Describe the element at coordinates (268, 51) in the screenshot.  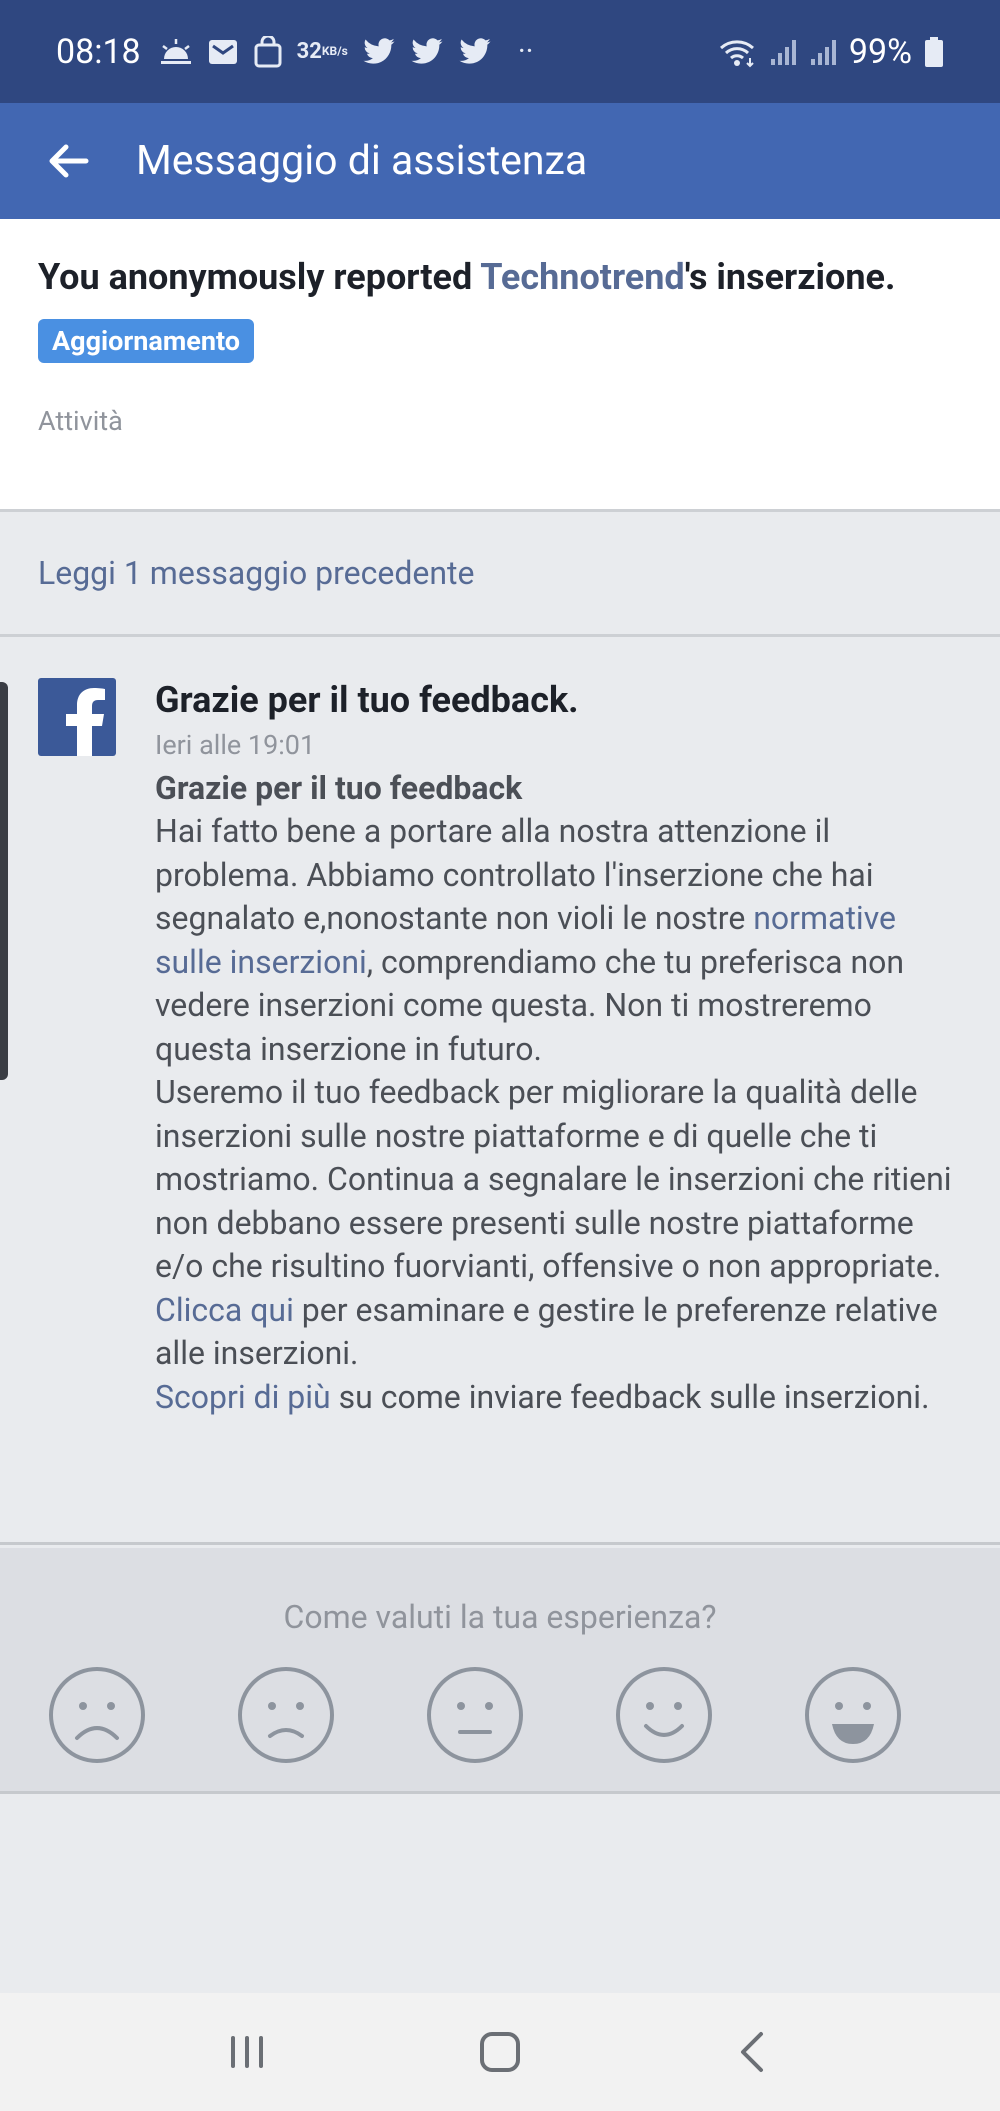
I see `shopping-bag-icon` at that location.